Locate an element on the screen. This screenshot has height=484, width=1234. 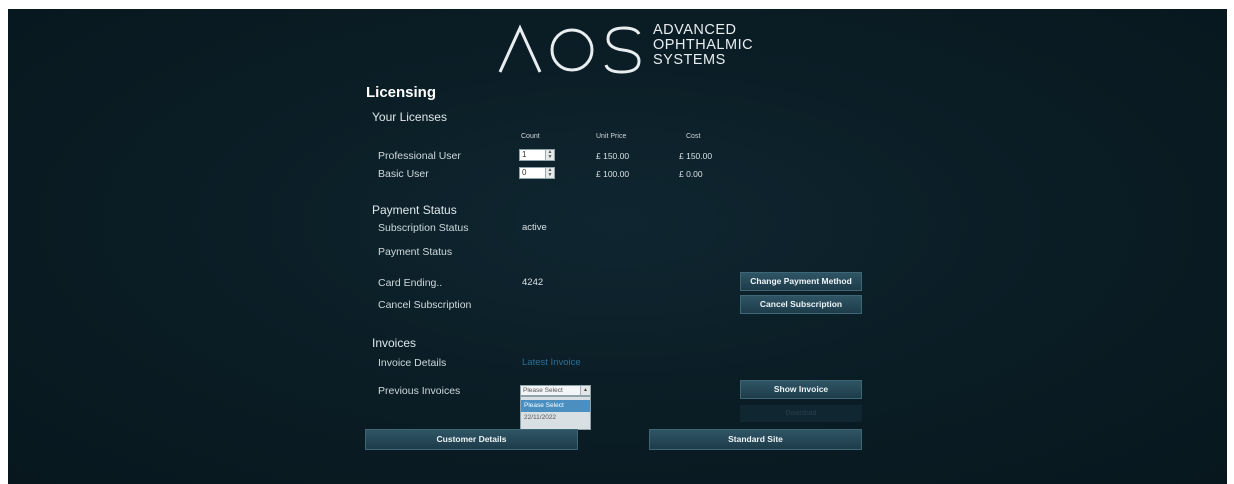
previous-invoices-select: Please Select ▲ is located at coordinates (555, 390).